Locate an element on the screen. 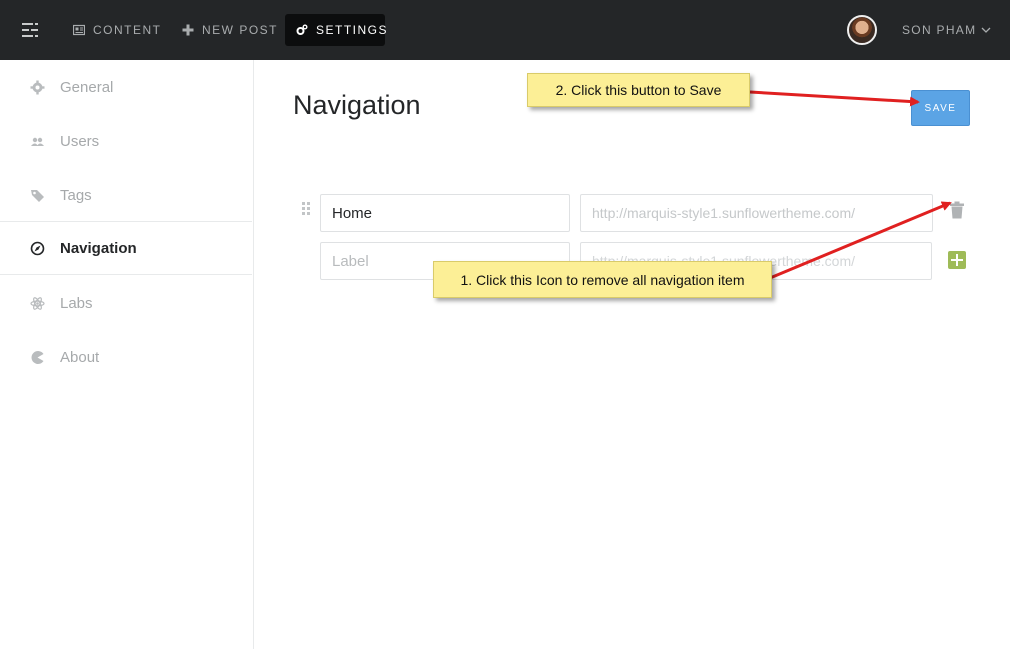 Image resolution: width=1010 pixels, height=649 pixels. nav-content-label: CONTENT is located at coordinates (127, 30).